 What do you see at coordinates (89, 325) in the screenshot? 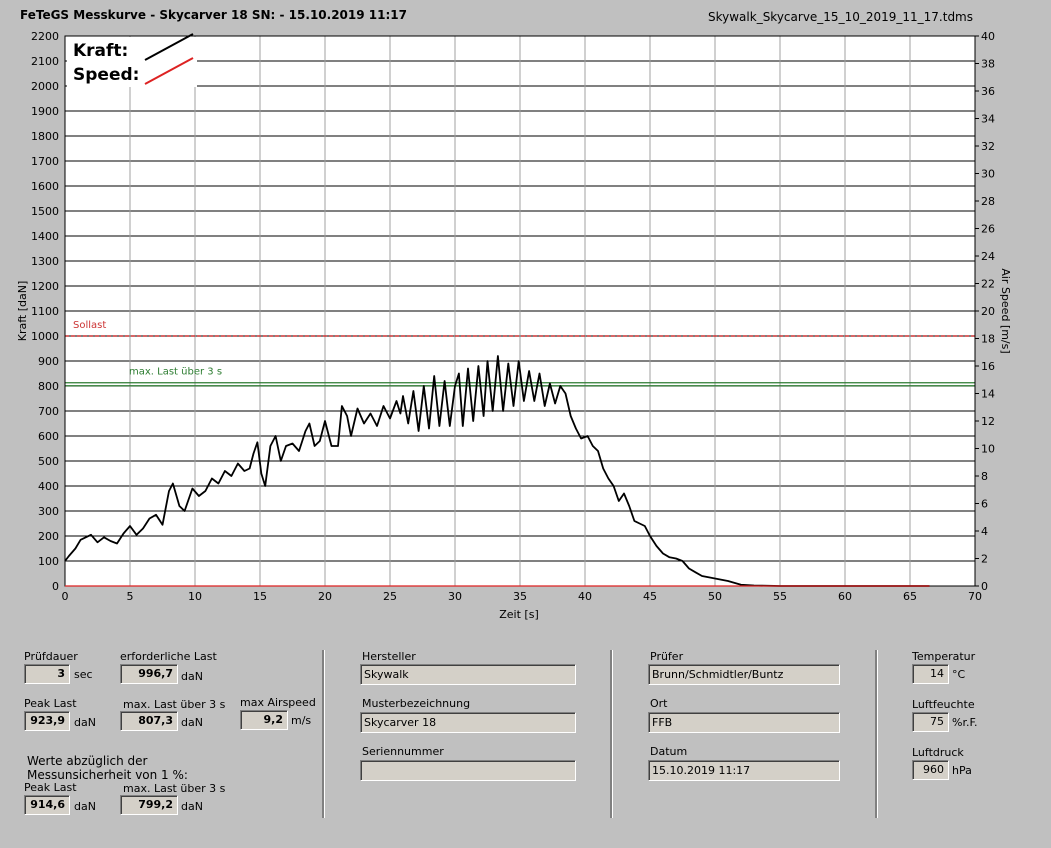
I see `sollast-label: Sollast` at bounding box center [89, 325].